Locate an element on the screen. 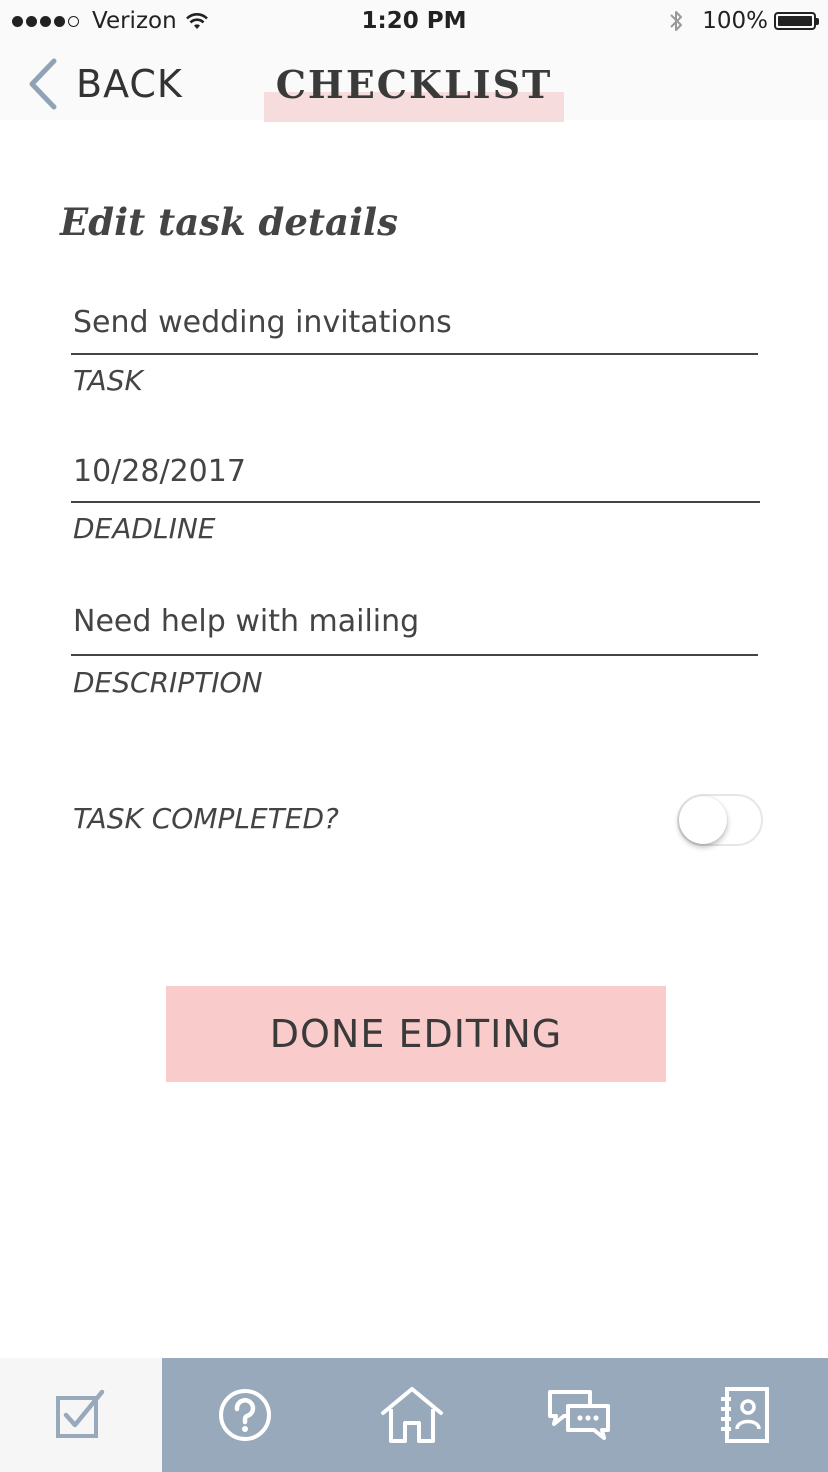 The height and width of the screenshot is (1472, 828). tab-checklist is located at coordinates (81, 1415).